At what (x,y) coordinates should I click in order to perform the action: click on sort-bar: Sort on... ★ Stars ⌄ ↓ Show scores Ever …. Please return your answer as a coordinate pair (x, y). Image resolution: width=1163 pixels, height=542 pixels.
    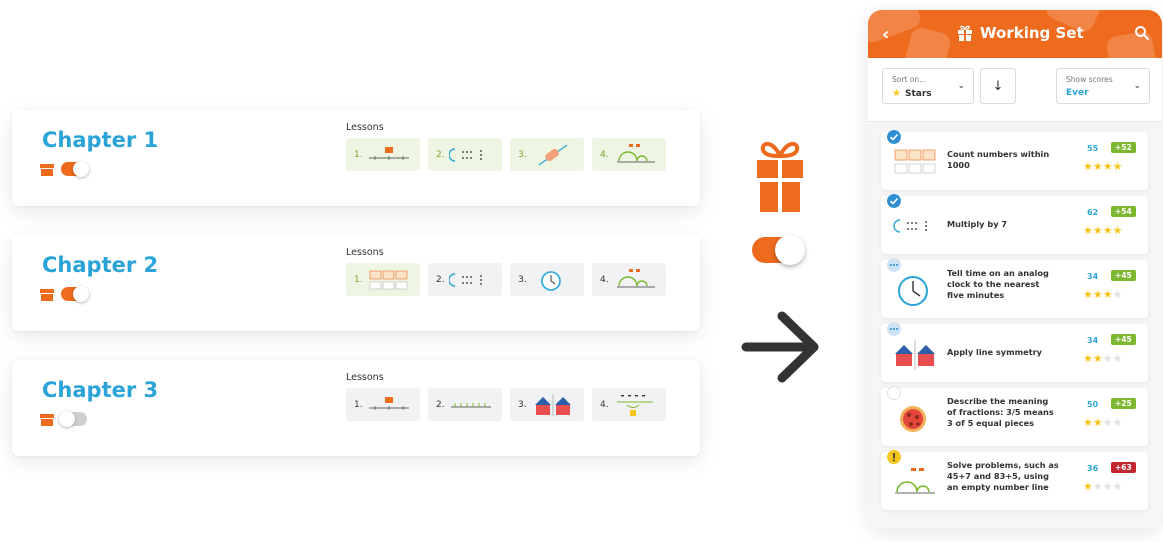
    Looking at the image, I should click on (1015, 90).